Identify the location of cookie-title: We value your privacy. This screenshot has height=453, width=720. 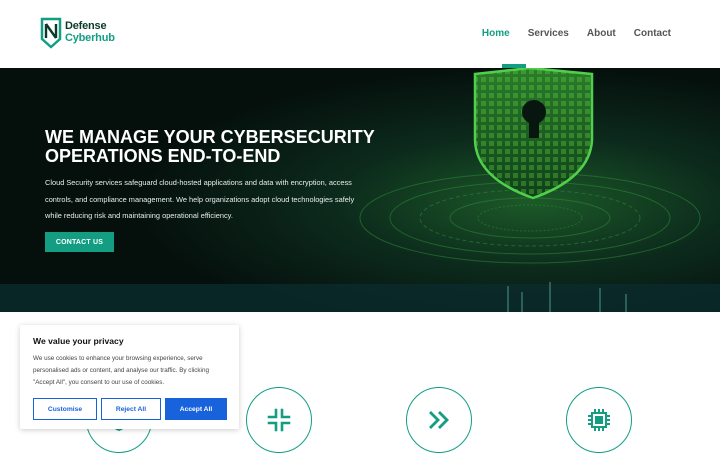
(78, 341).